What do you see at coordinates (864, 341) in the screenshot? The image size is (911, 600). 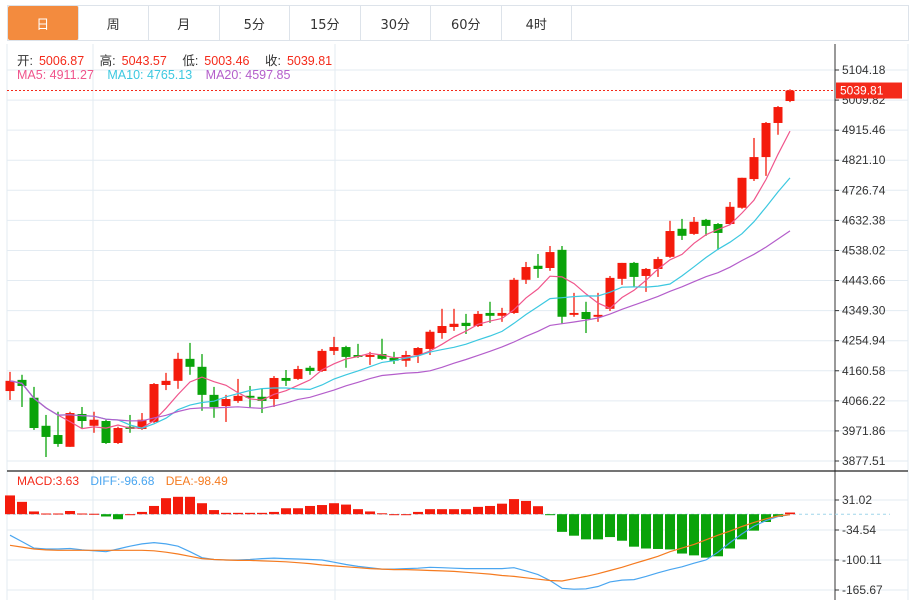 I see `price-tick-label: 4254.94` at bounding box center [864, 341].